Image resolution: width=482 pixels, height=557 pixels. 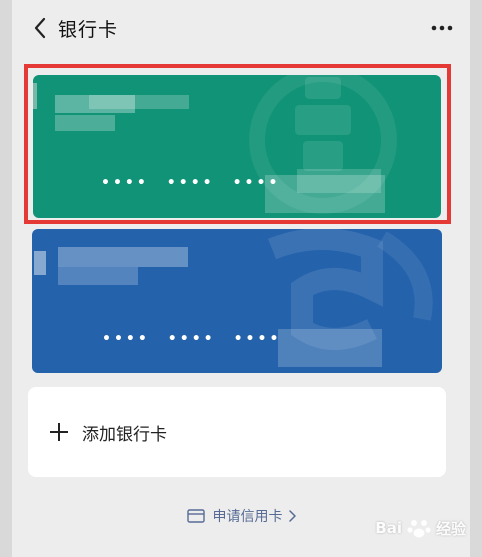 What do you see at coordinates (195, 516) in the screenshot?
I see `card-icon` at bounding box center [195, 516].